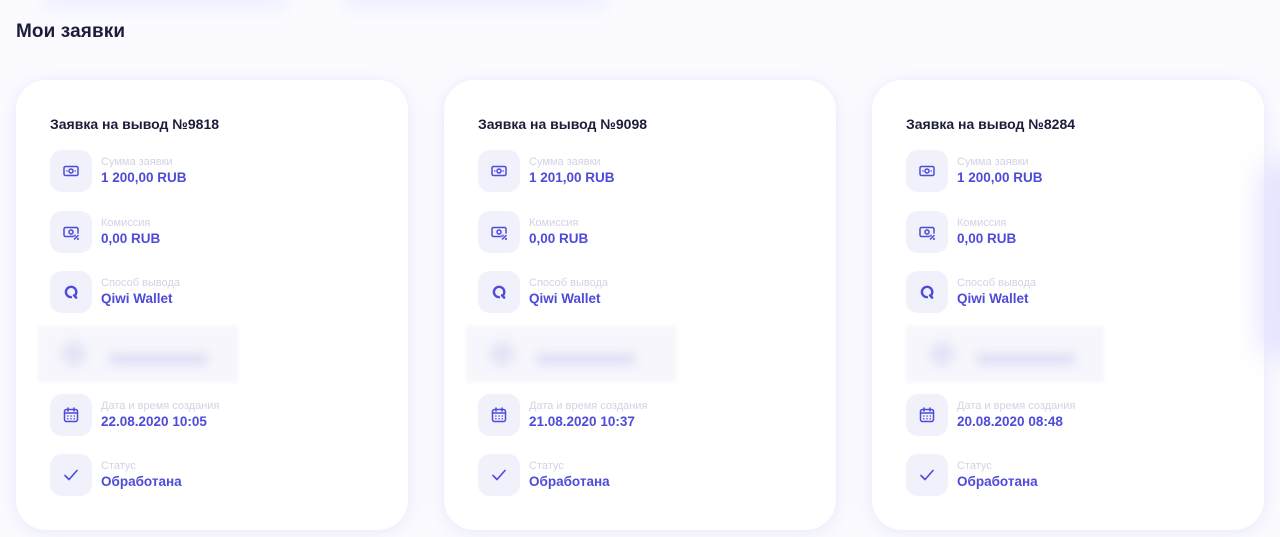 This screenshot has width=1280, height=537. What do you see at coordinates (135, 124) in the screenshot?
I see `request-title: Заявка на вывод №9818` at bounding box center [135, 124].